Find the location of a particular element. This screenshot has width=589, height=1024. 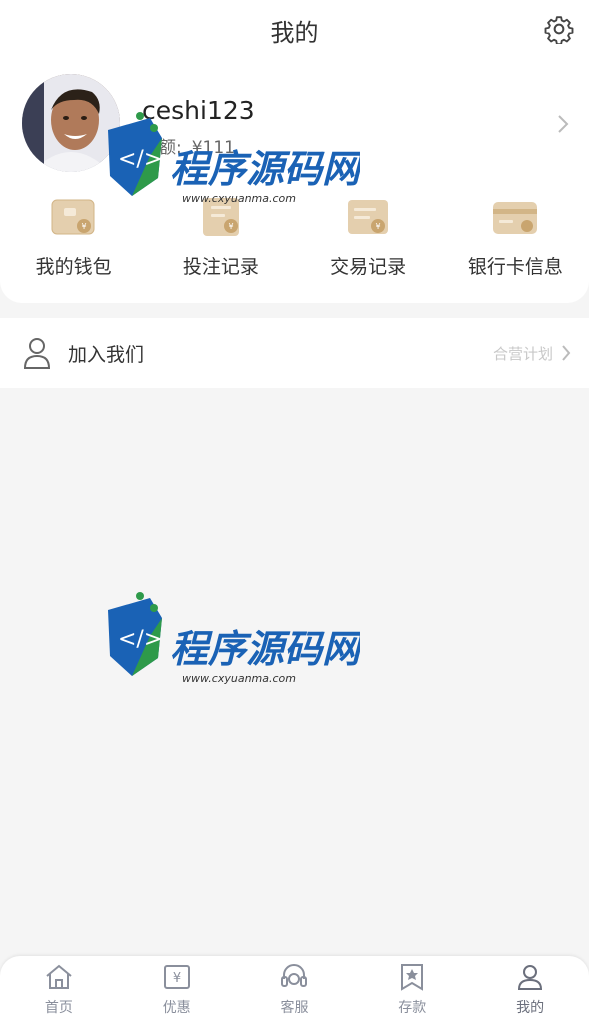

settings-button is located at coordinates (559, 29).